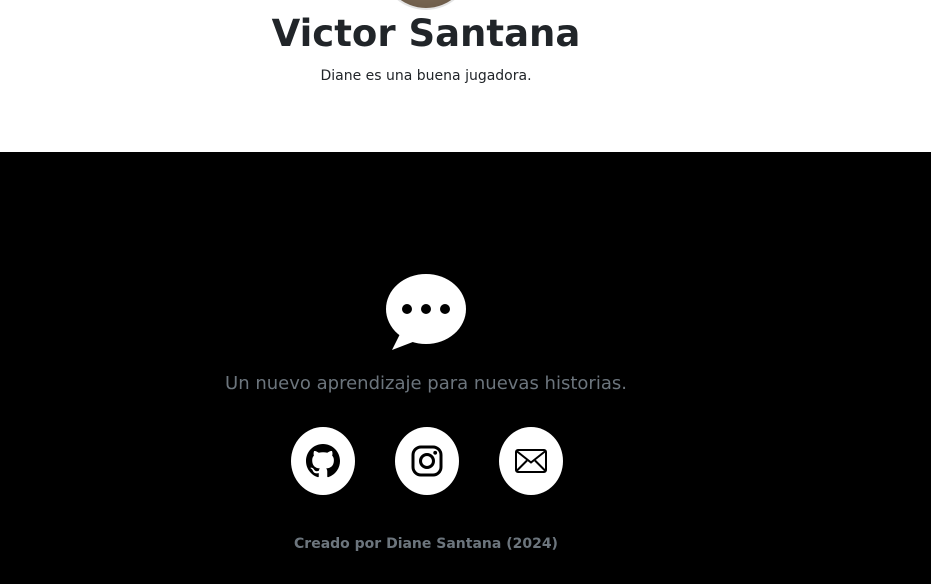  What do you see at coordinates (427, 313) in the screenshot?
I see `chat-bubble-dots-icon` at bounding box center [427, 313].